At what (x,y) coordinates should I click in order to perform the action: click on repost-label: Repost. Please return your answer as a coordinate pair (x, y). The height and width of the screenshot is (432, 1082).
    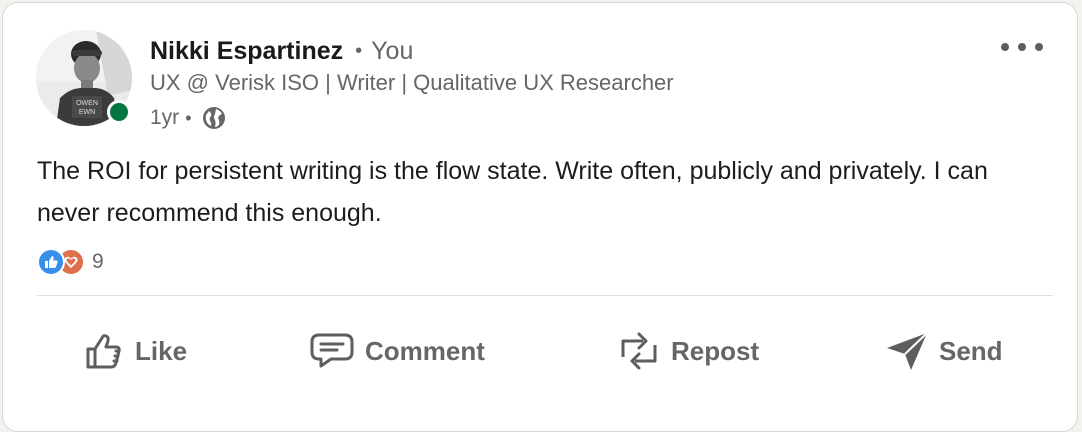
    Looking at the image, I should click on (715, 350).